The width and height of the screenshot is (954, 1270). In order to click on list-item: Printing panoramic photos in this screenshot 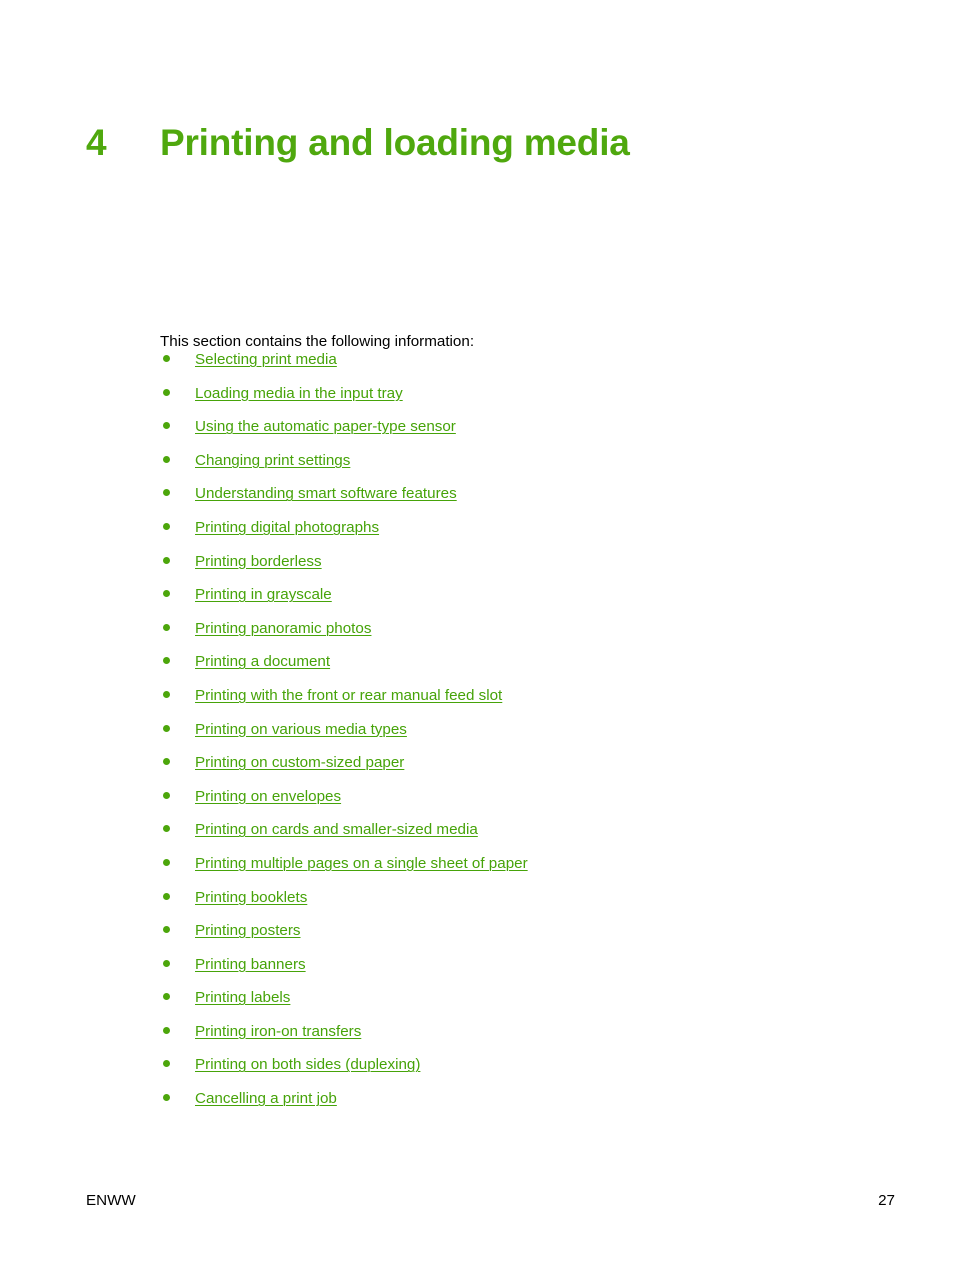, I will do `click(510, 636)`.